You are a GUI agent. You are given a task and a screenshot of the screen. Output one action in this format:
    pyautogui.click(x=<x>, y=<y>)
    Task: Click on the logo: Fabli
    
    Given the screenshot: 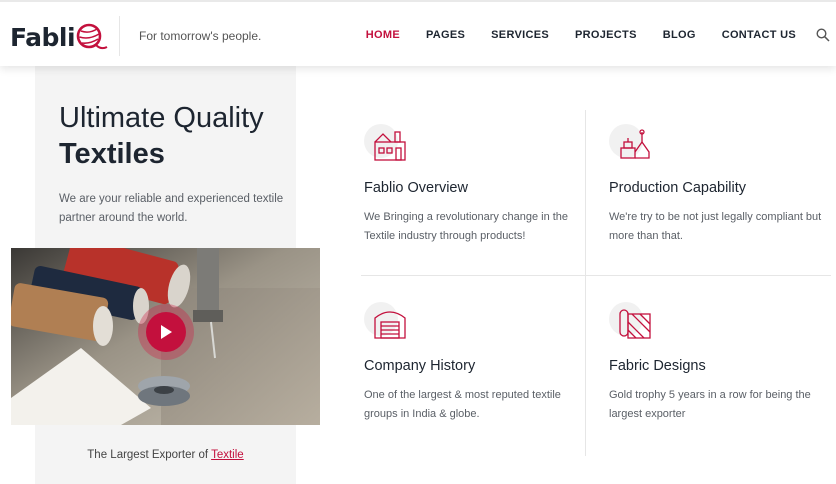 What is the action you would take?
    pyautogui.click(x=59, y=37)
    